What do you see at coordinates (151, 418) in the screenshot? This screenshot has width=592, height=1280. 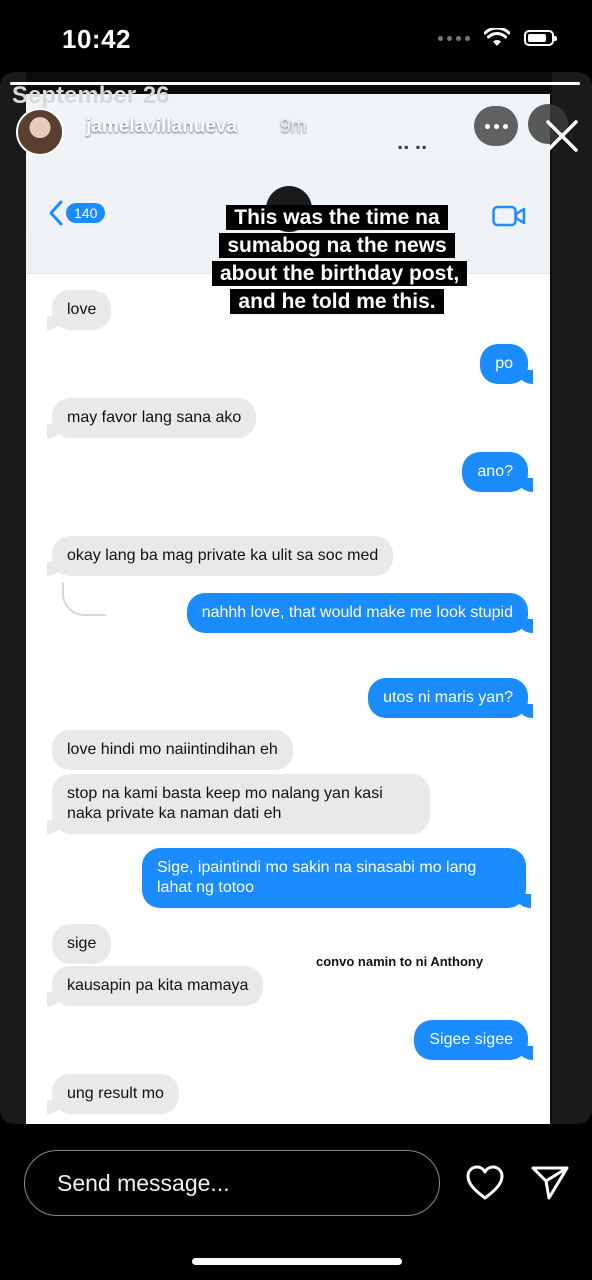 I see `message-bubble-in: may favor lang sana ako` at bounding box center [151, 418].